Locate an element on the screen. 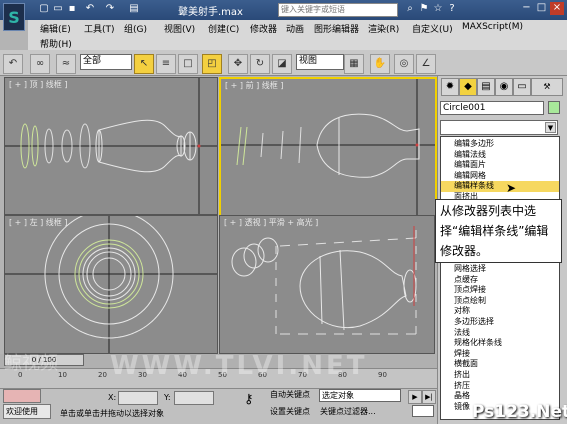 This screenshot has height=424, width=567. window-title: 鼙美射手.max is located at coordinates (210, 12).